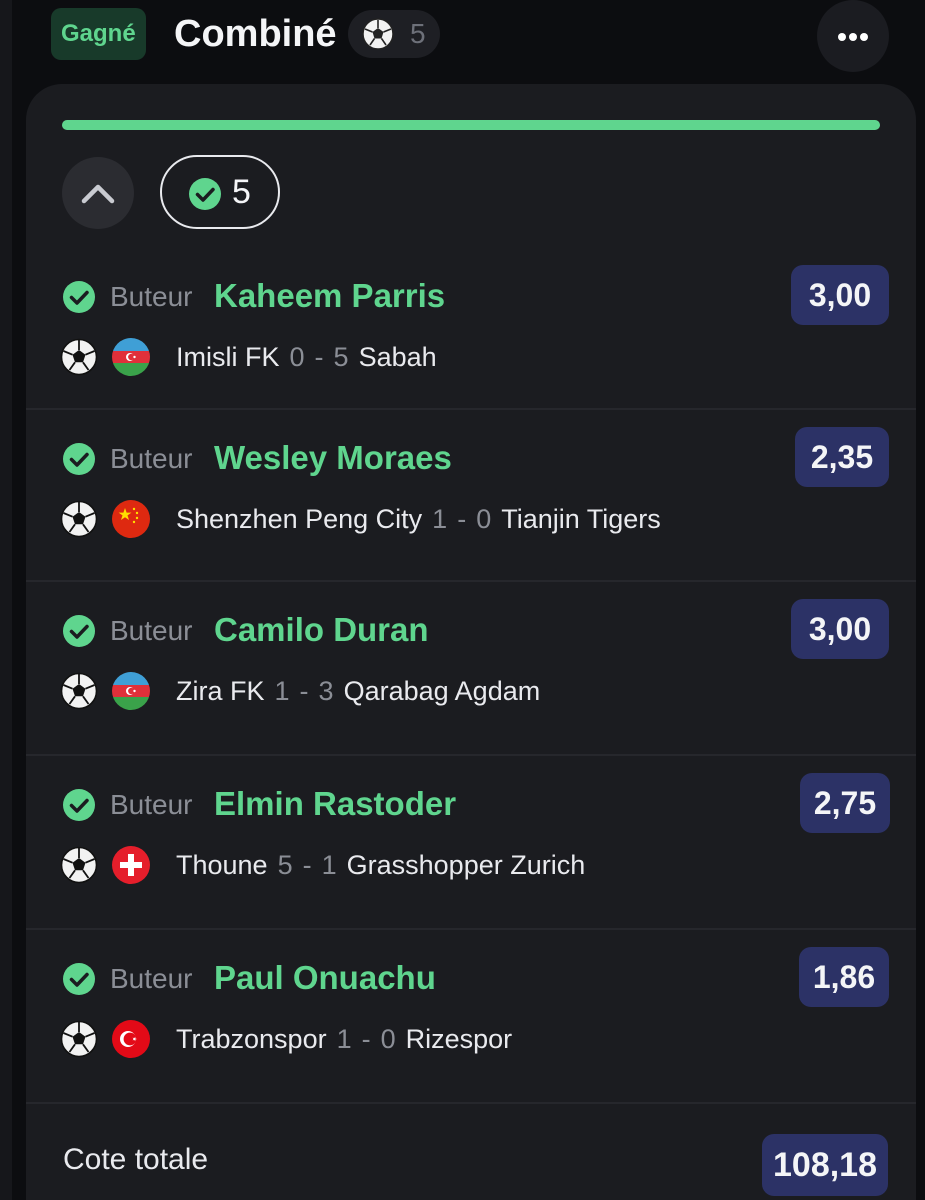 The width and height of the screenshot is (925, 1200). Describe the element at coordinates (6, 600) in the screenshot. I see `left-edge-strip` at that location.